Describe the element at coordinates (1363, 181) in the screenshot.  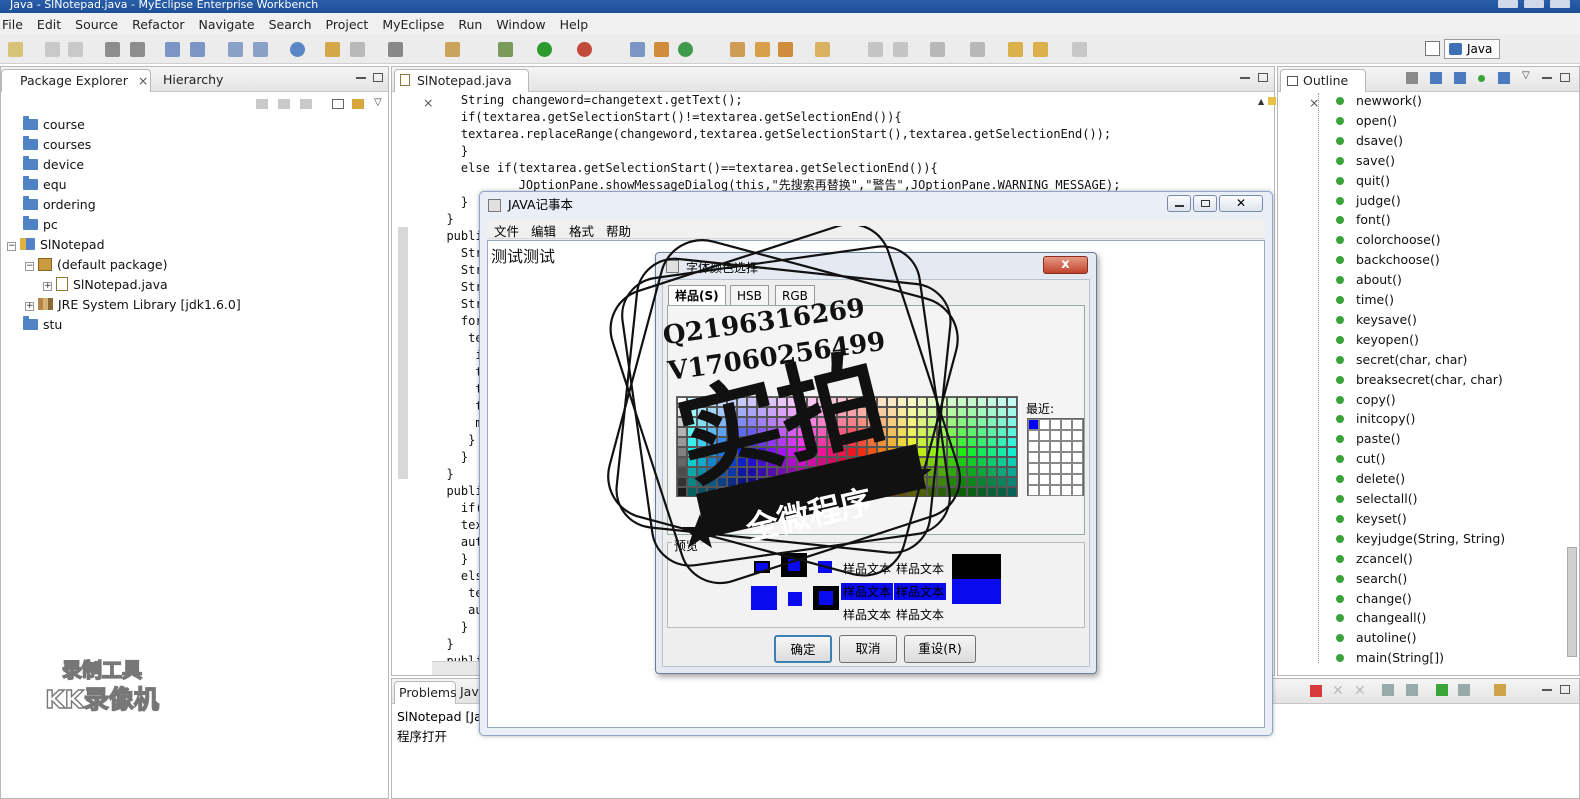
I see `outline-item: quit()` at that location.